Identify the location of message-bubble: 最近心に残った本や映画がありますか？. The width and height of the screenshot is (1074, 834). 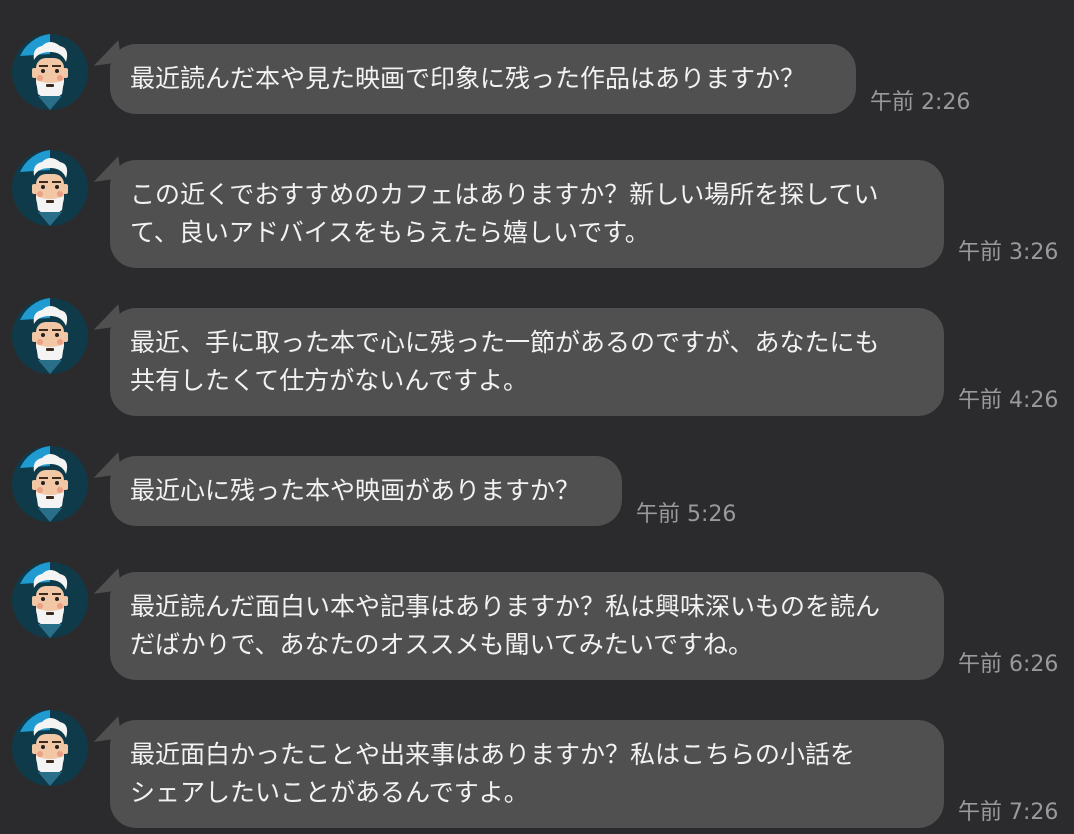
(366, 491).